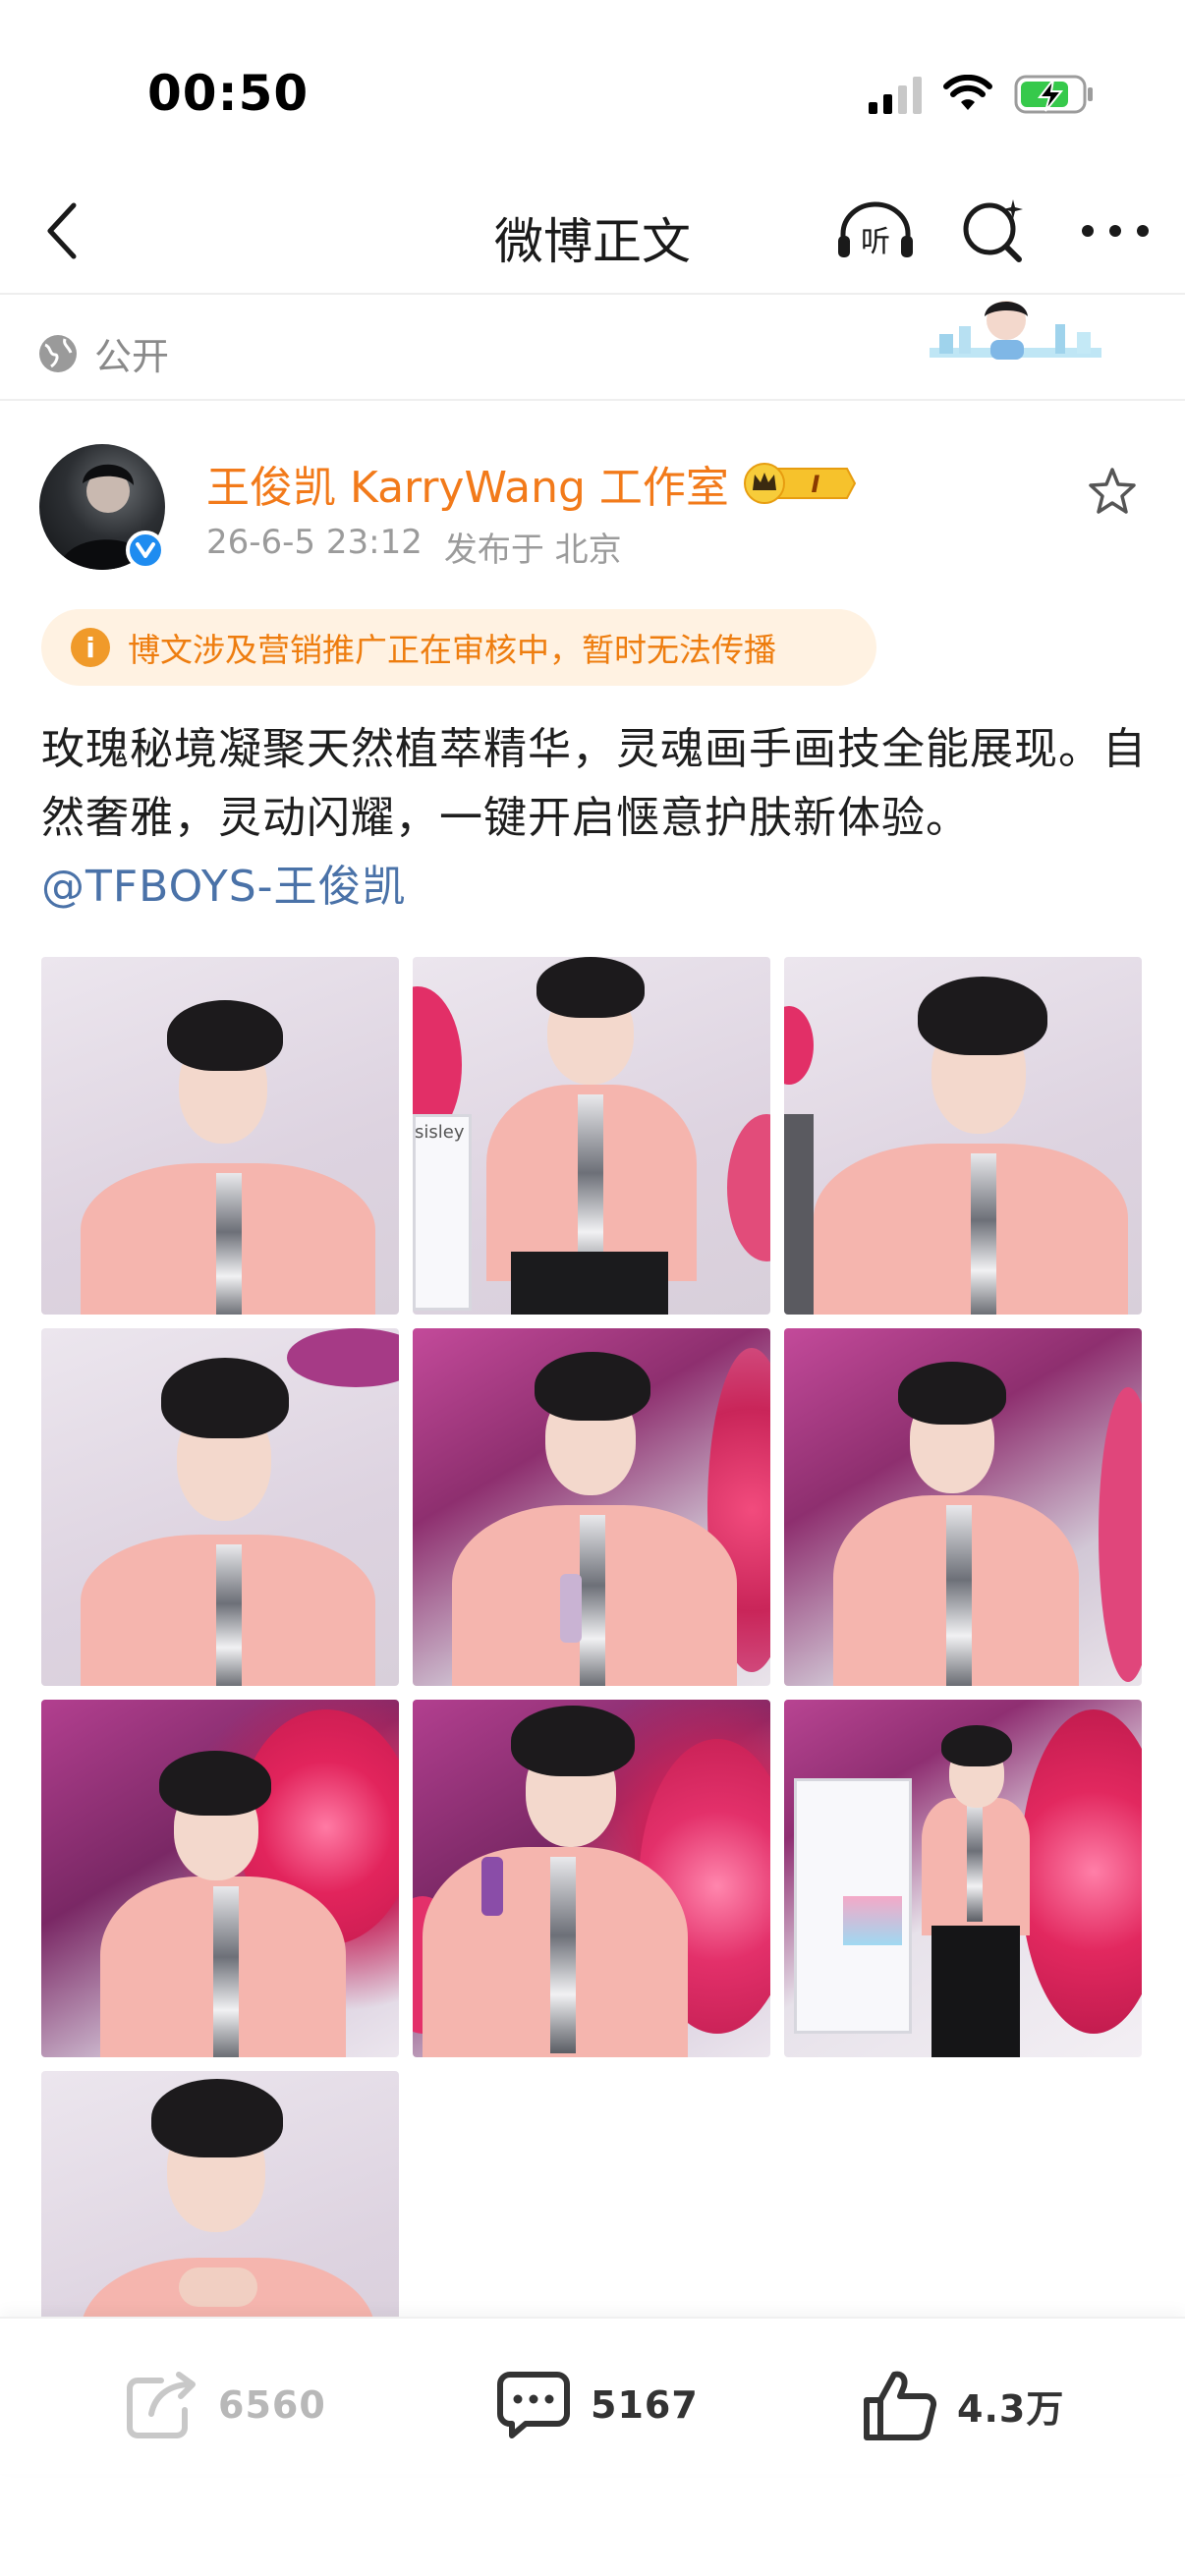 This screenshot has height=2576, width=1185. What do you see at coordinates (58, 353) in the screenshot?
I see `globe-icon` at bounding box center [58, 353].